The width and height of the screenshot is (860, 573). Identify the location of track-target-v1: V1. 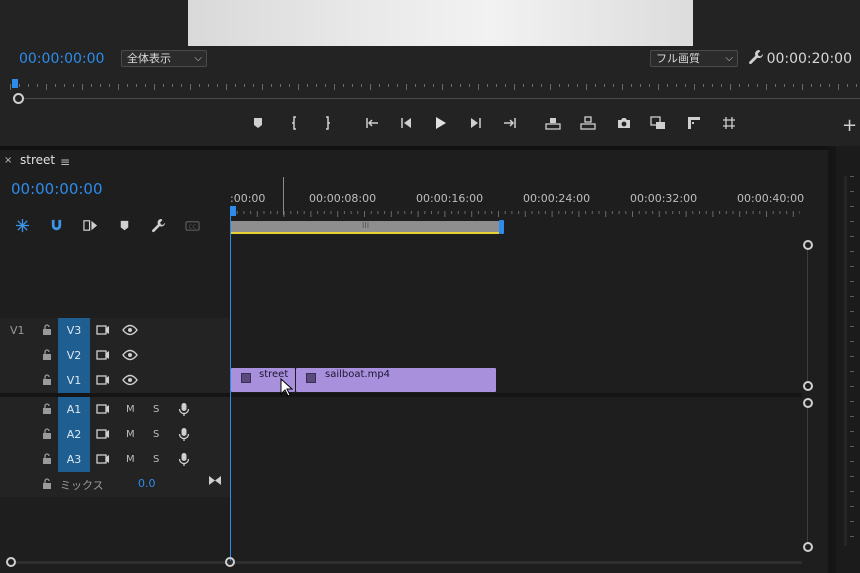
(74, 380).